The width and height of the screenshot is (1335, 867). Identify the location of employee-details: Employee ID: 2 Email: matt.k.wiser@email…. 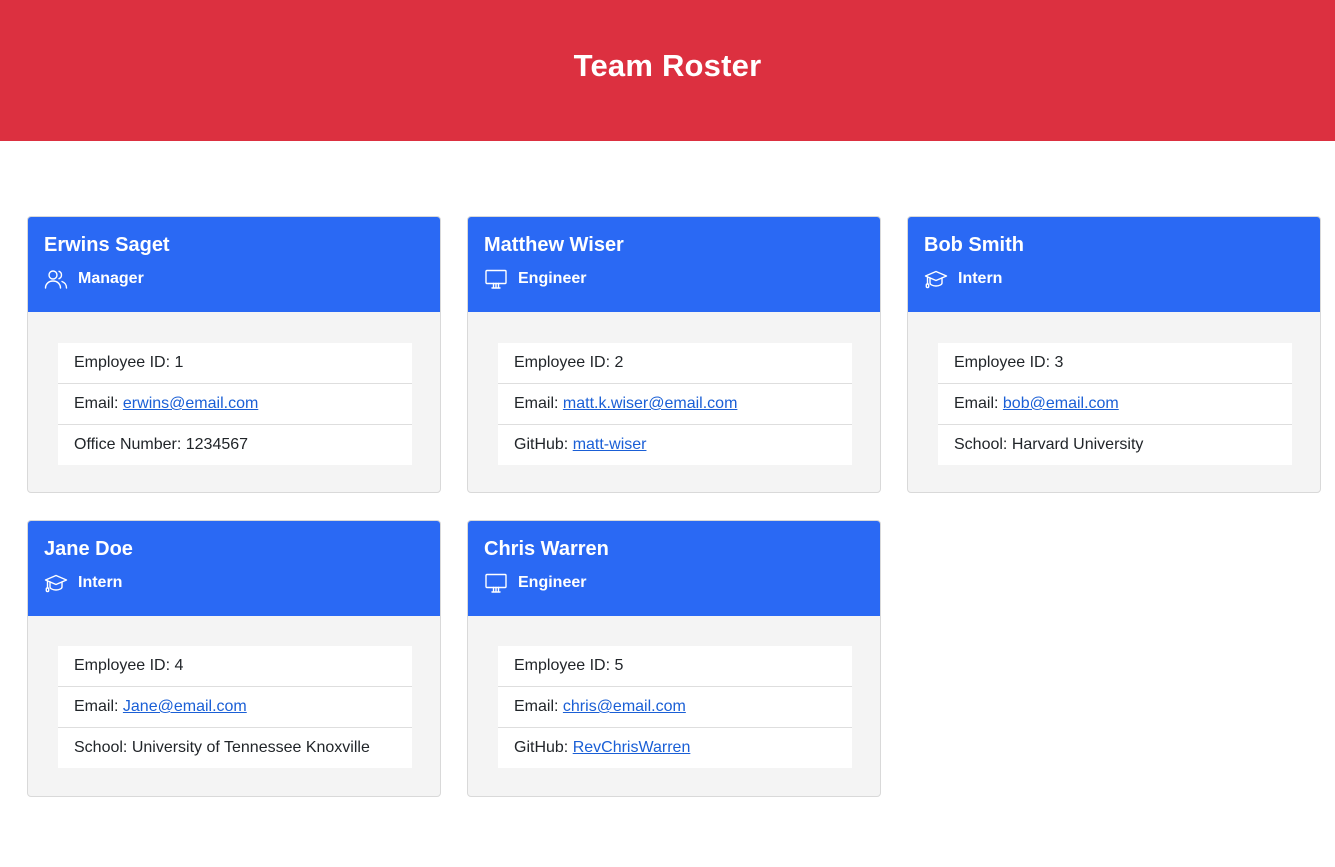
(675, 404).